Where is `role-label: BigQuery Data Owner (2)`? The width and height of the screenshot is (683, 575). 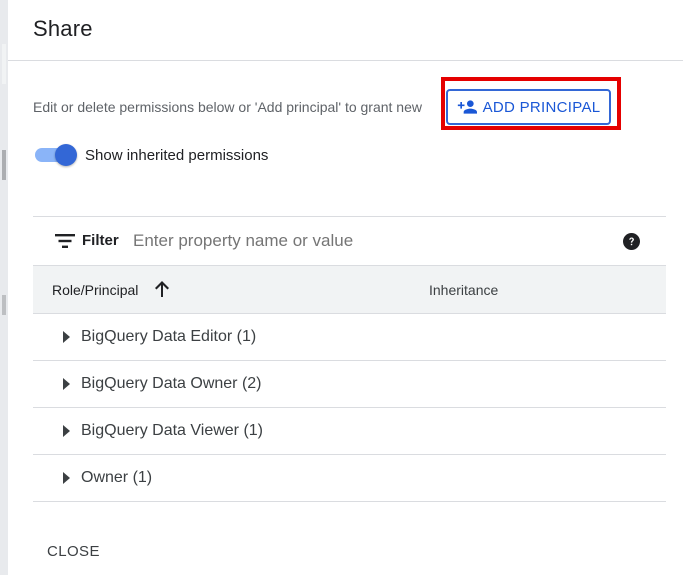 role-label: BigQuery Data Owner (2) is located at coordinates (171, 383).